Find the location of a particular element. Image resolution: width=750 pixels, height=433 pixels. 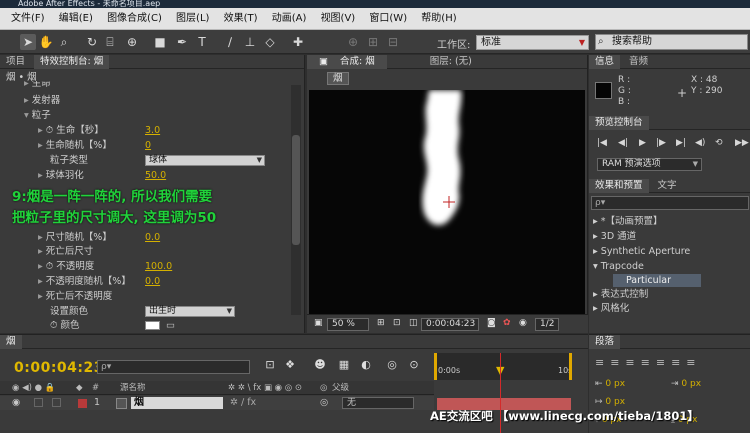

effects-search-input: ρ▾ is located at coordinates (670, 203).